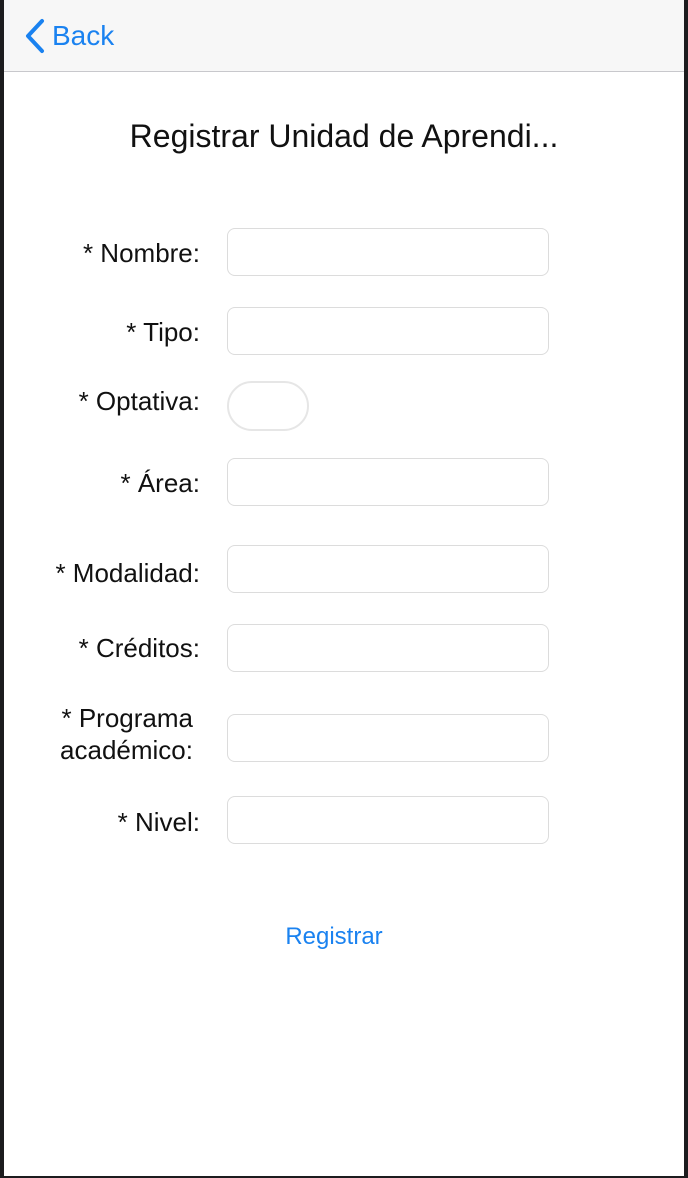 This screenshot has width=688, height=1178. I want to click on optativa-toggle, so click(268, 406).